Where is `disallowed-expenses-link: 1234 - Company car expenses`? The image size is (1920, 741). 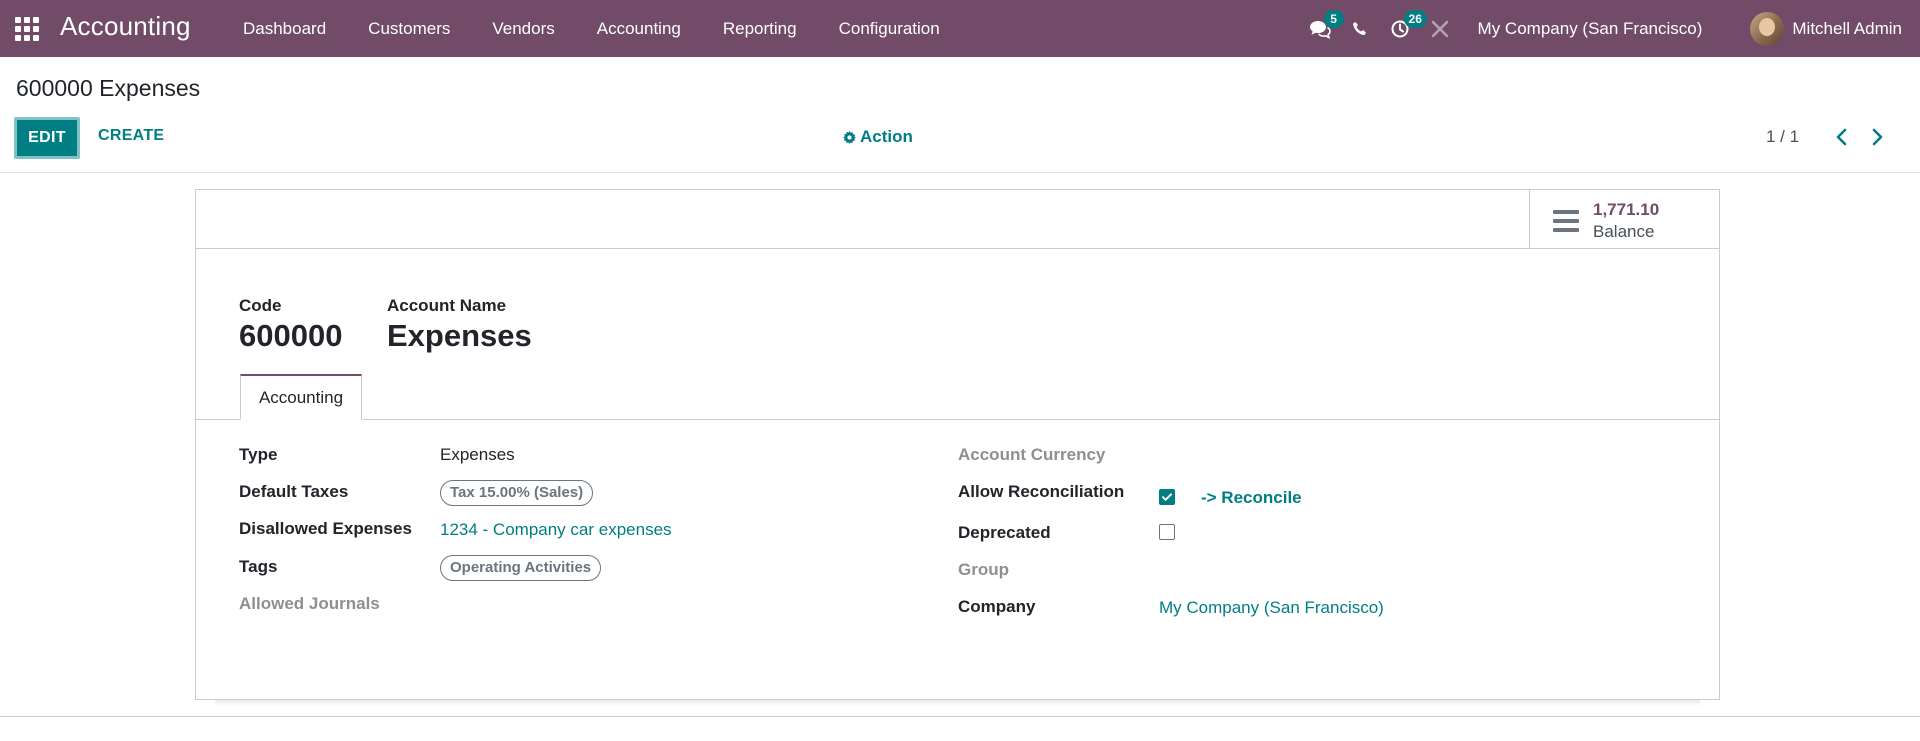 disallowed-expenses-link: 1234 - Company car expenses is located at coordinates (556, 530).